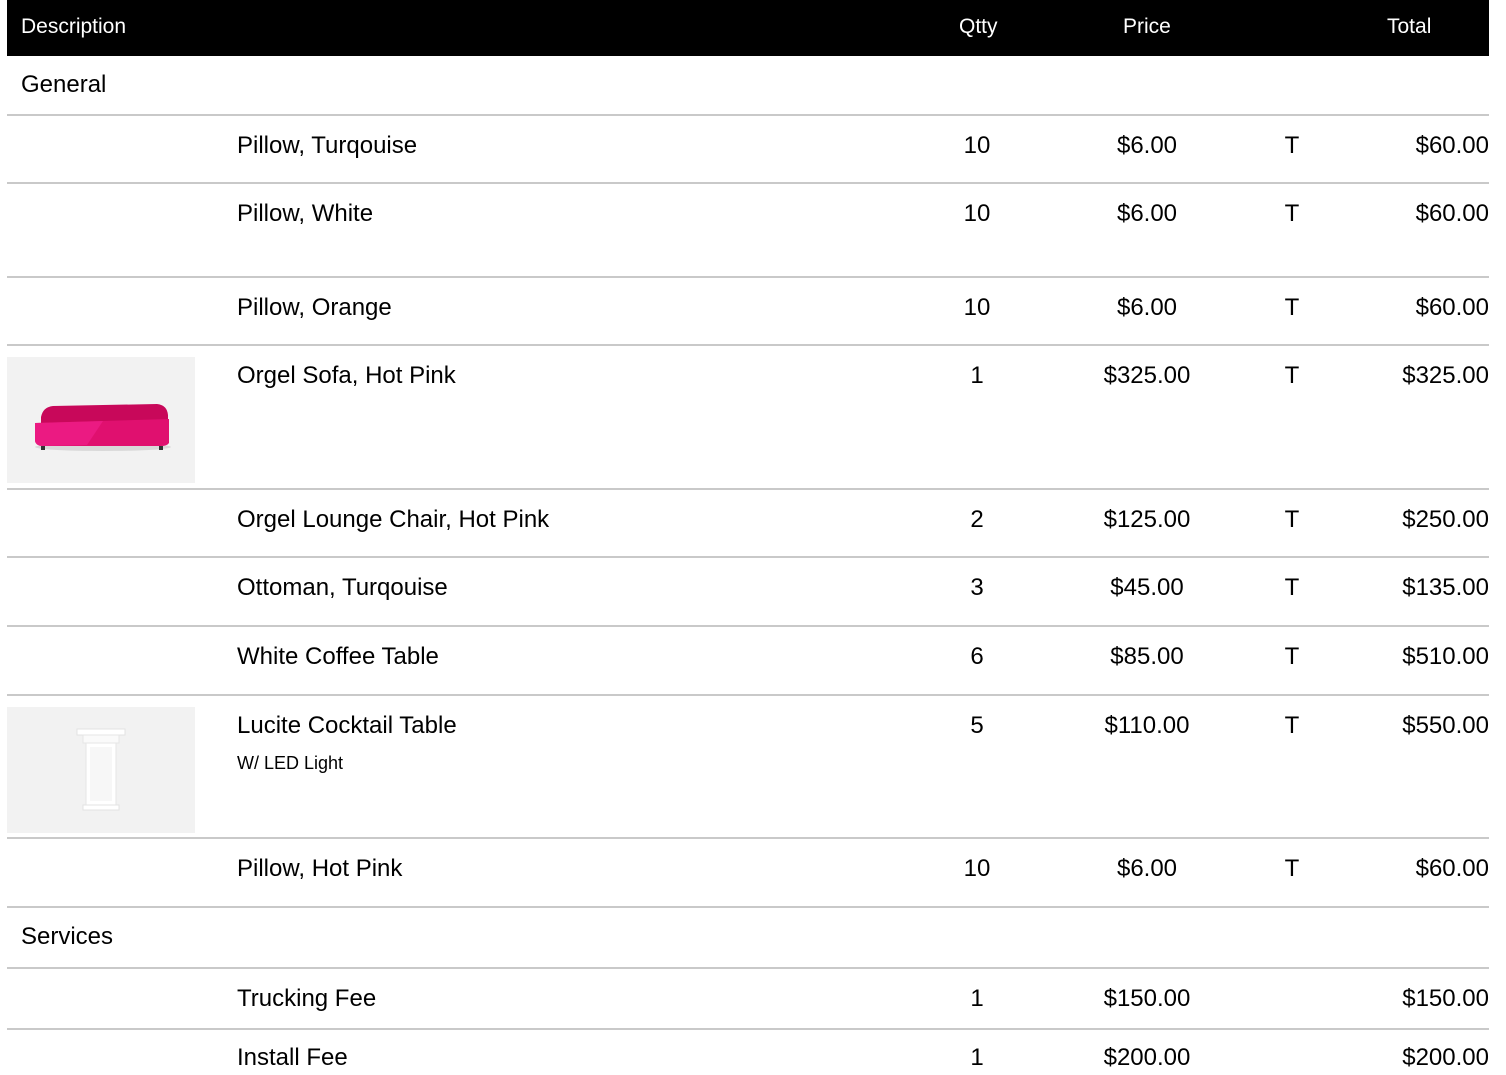  I want to click on item-description: Pillow, Orange, so click(314, 307).